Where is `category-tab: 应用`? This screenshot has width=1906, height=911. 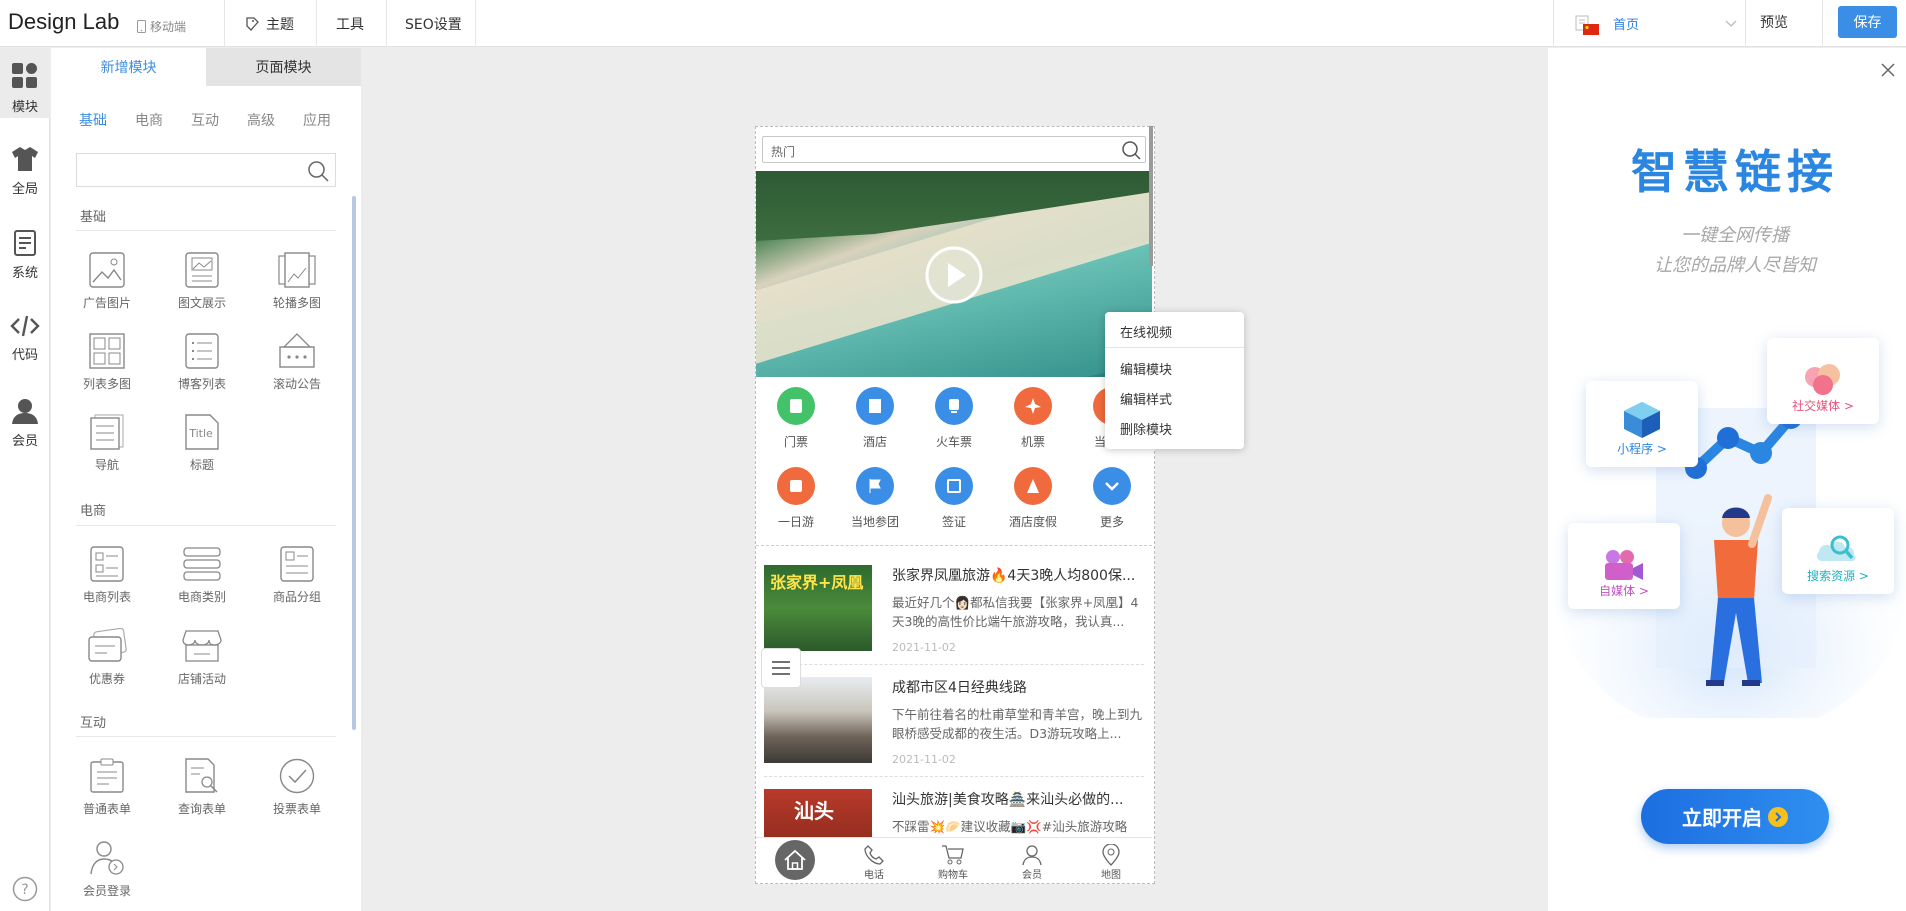
category-tab: 应用 is located at coordinates (331, 120).